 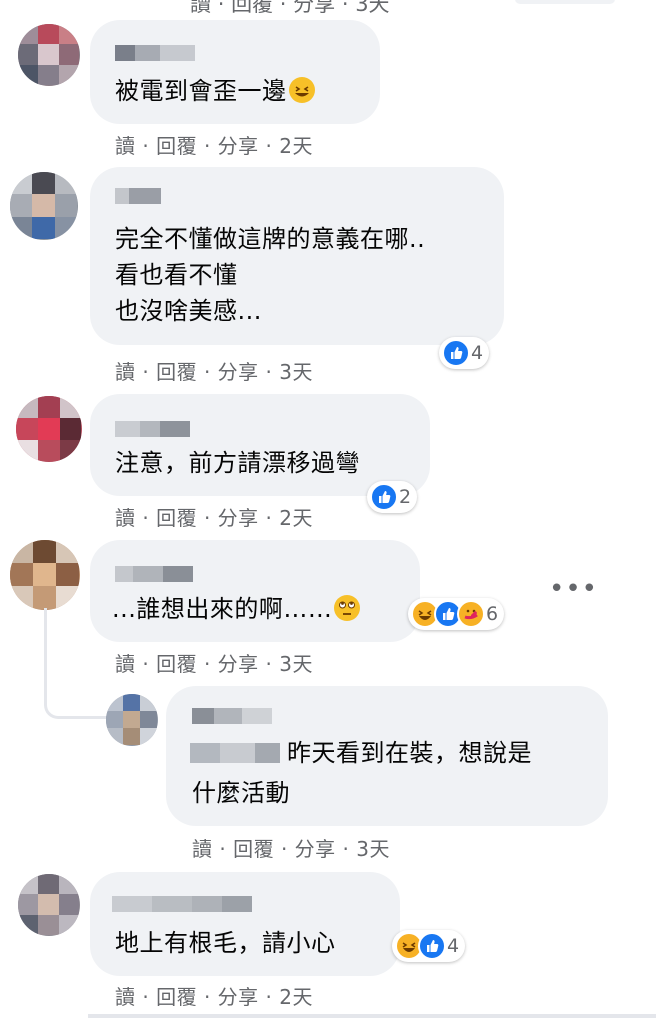 I want to click on comment-text: 地上有根毛，請小心, so click(x=225, y=943).